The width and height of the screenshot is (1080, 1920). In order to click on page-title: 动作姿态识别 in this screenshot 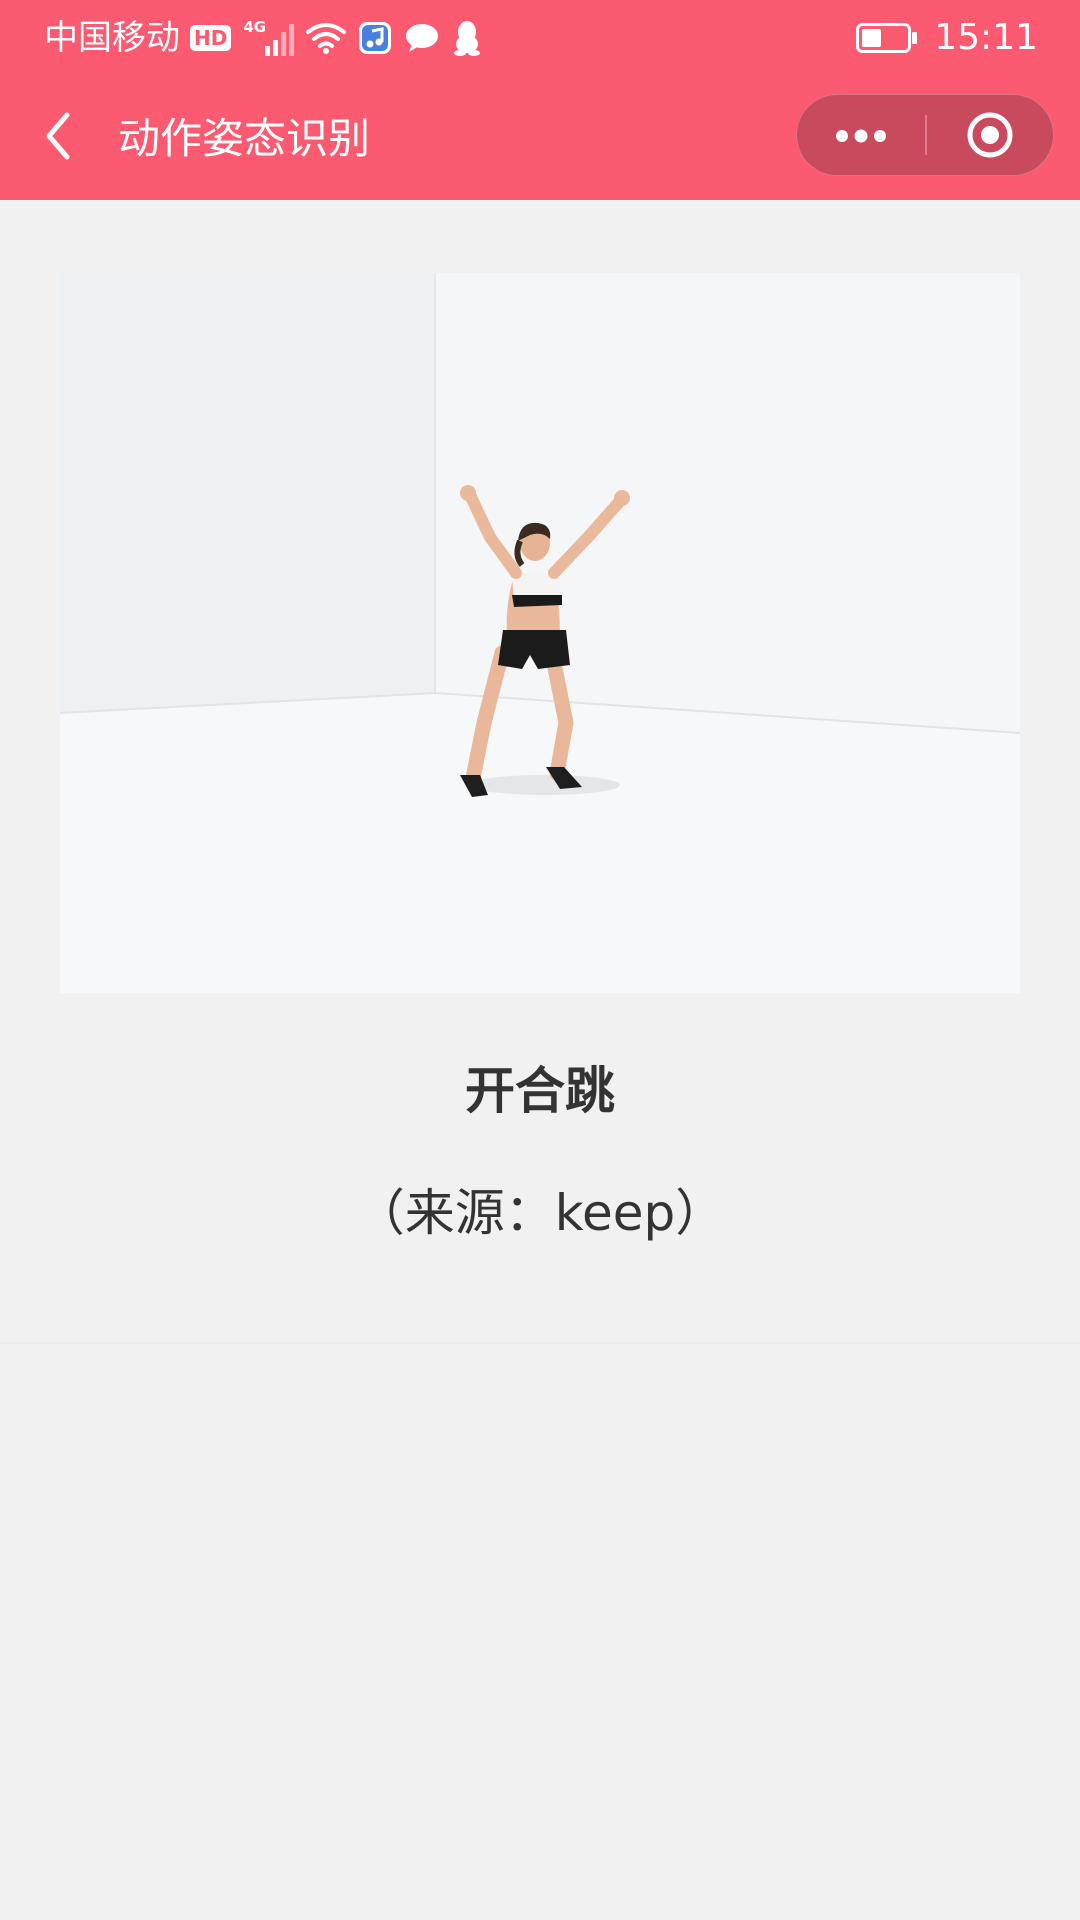, I will do `click(244, 138)`.